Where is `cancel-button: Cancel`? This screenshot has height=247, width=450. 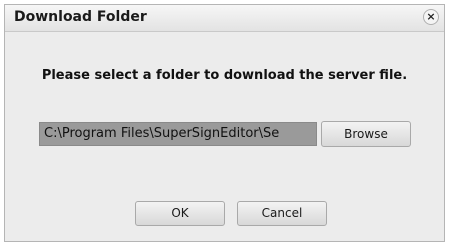 cancel-button: Cancel is located at coordinates (282, 213).